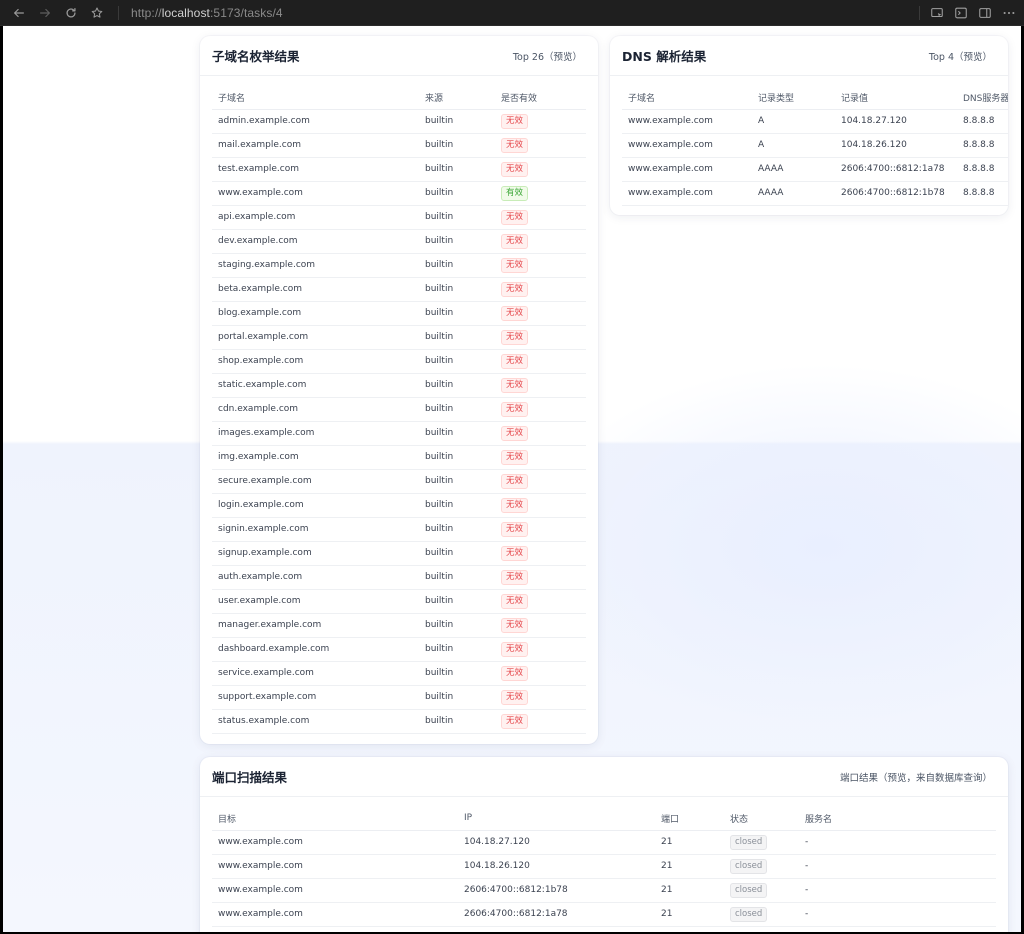  I want to click on subdomain-cell: img.example.com, so click(315, 457).